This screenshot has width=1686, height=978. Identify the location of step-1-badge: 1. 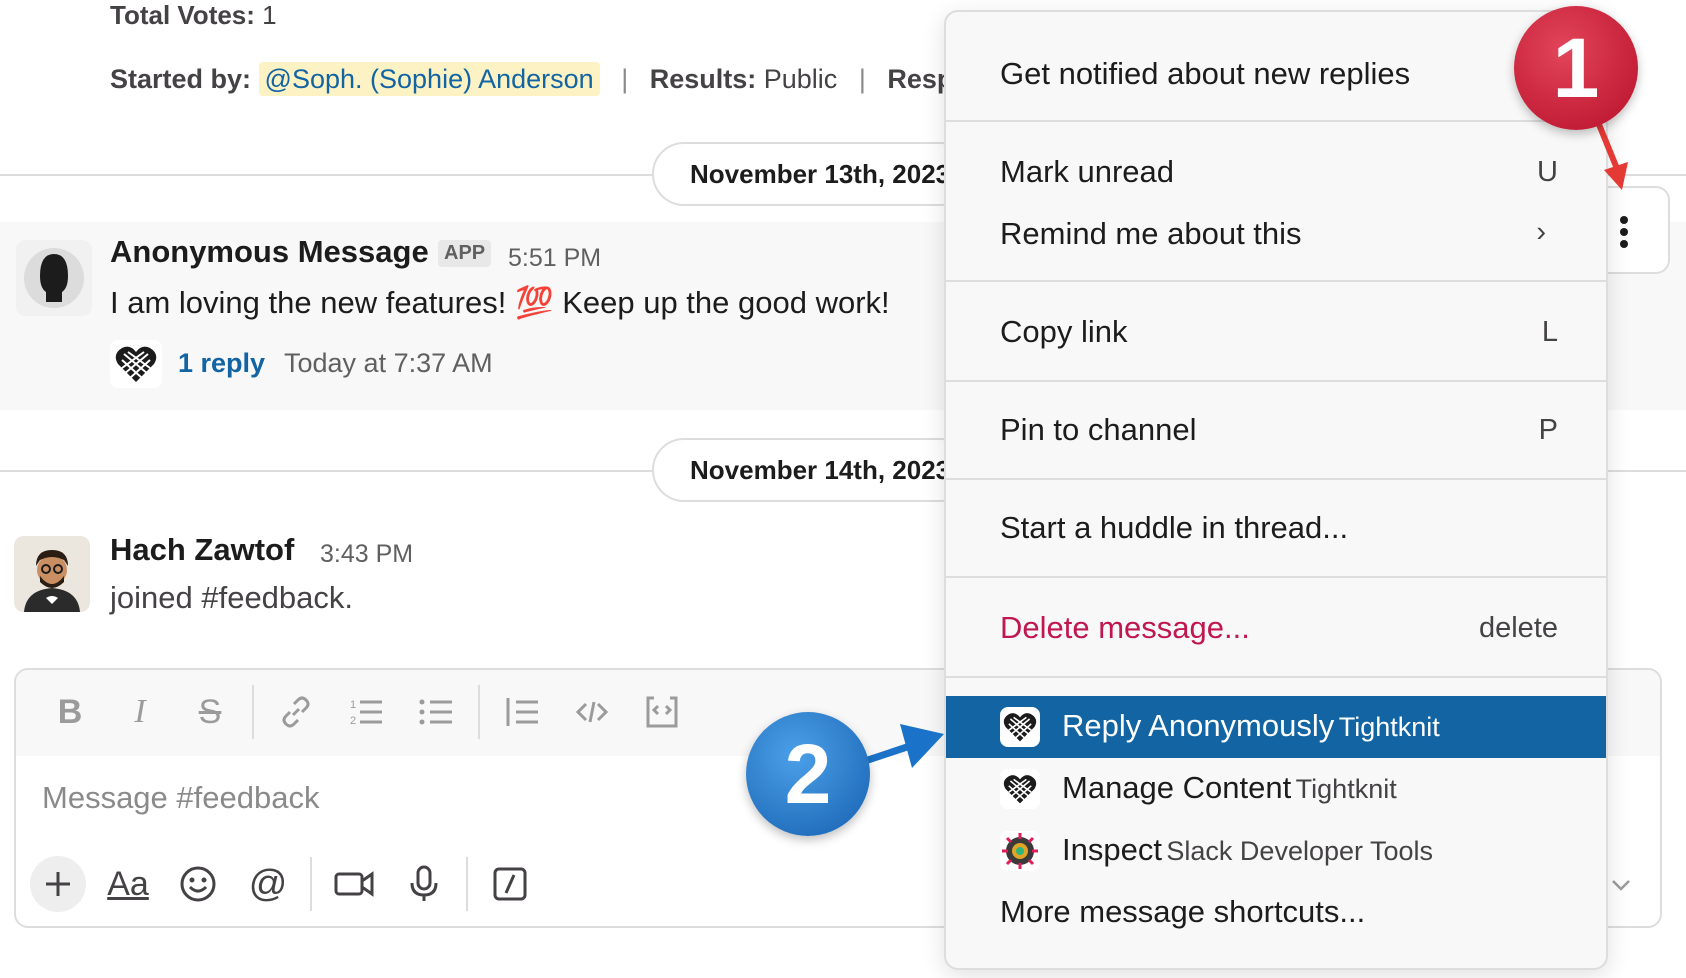
(1576, 68).